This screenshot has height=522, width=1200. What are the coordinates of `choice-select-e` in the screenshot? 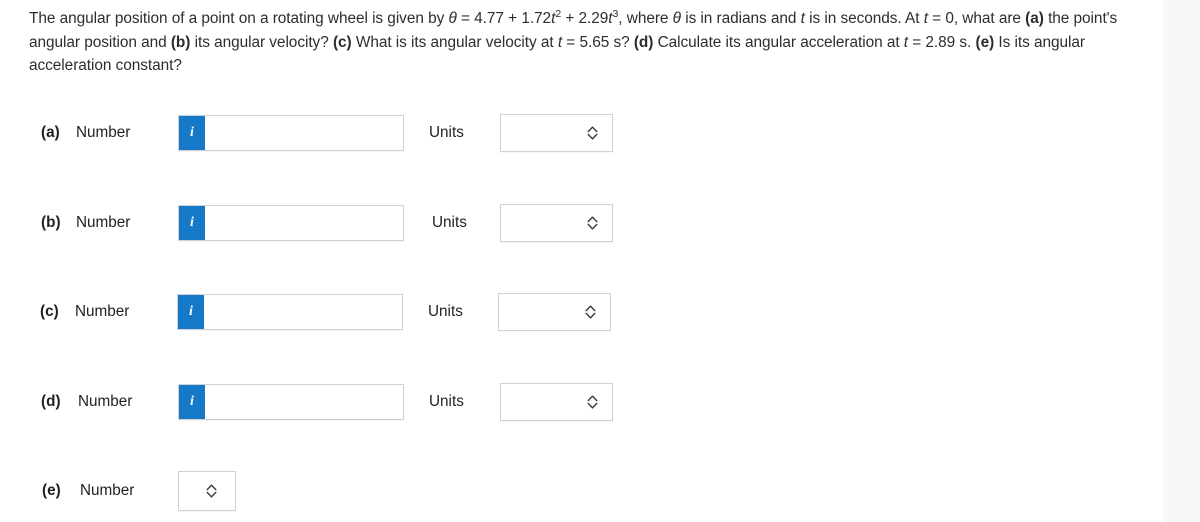 It's located at (207, 491).